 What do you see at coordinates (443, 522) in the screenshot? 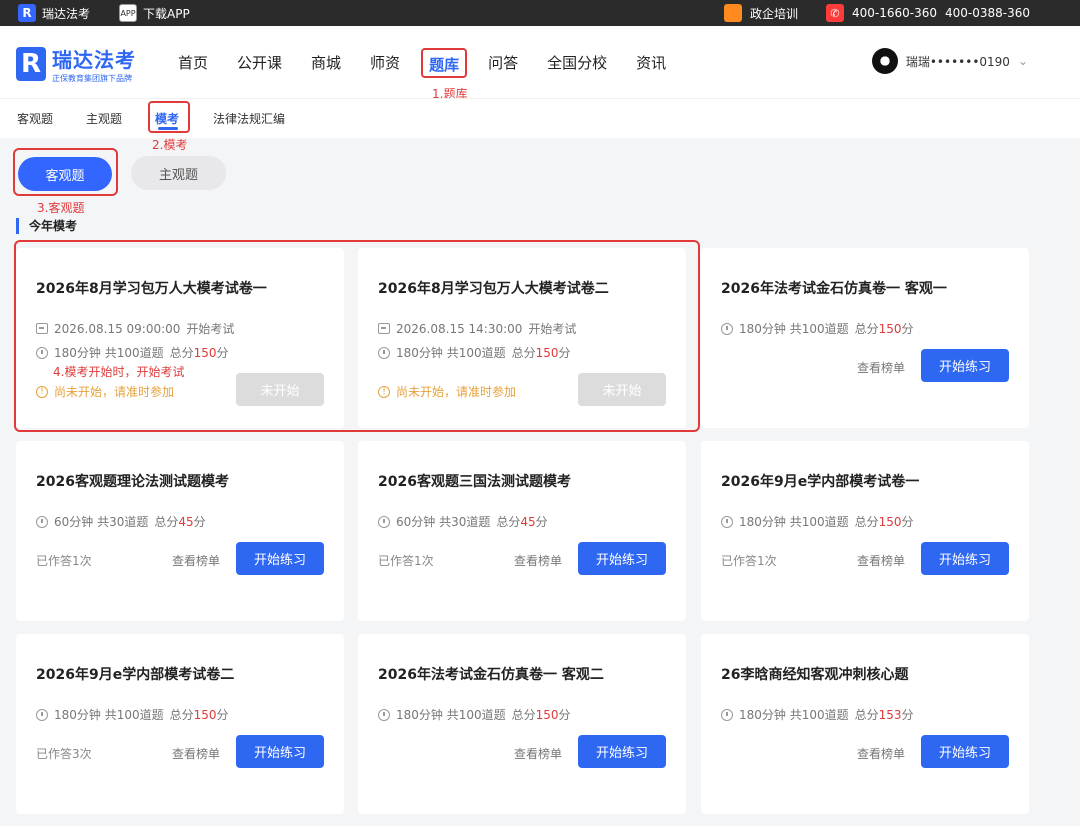
I see `exam-meta: 60分钟 共30道题` at bounding box center [443, 522].